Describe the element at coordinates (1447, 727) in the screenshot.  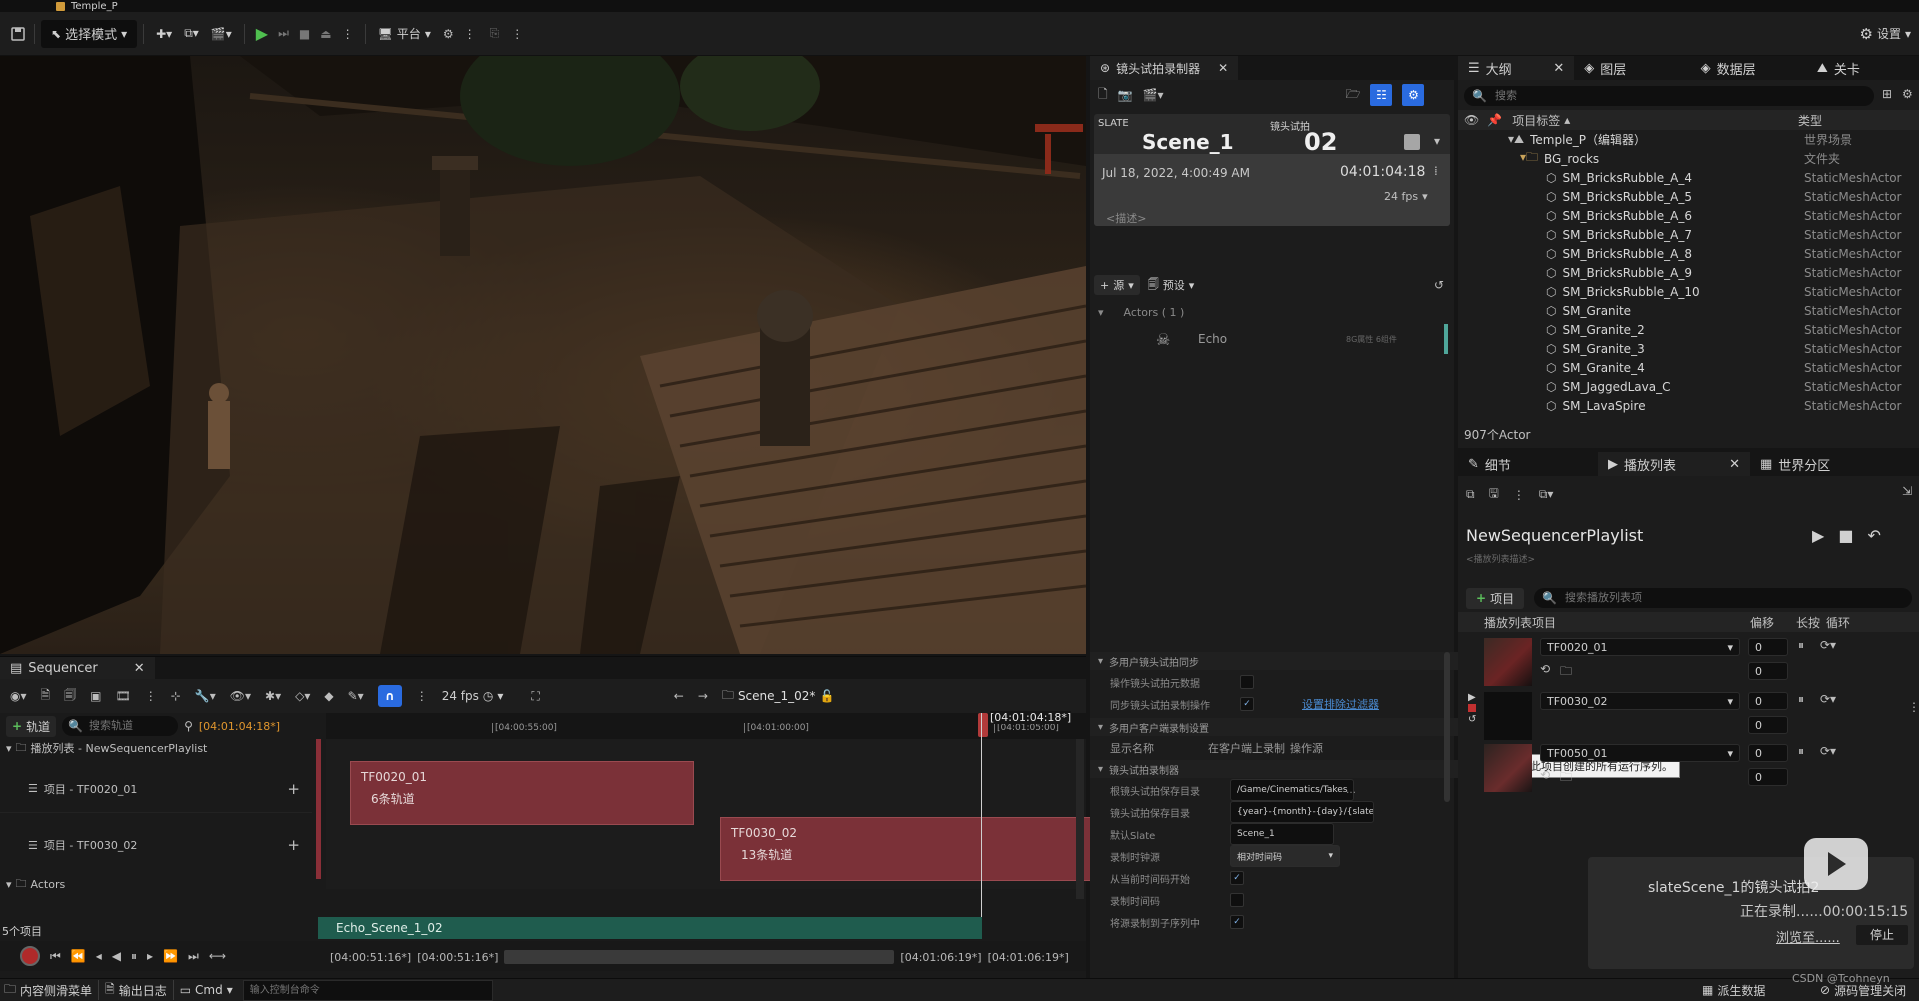
I see `props-scrollbar` at that location.